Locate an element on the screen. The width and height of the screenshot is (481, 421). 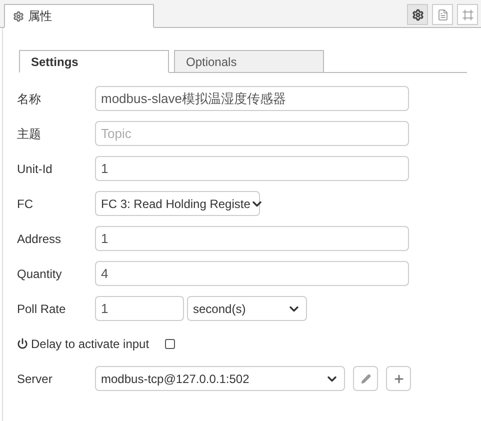
edit-button is located at coordinates (365, 378).